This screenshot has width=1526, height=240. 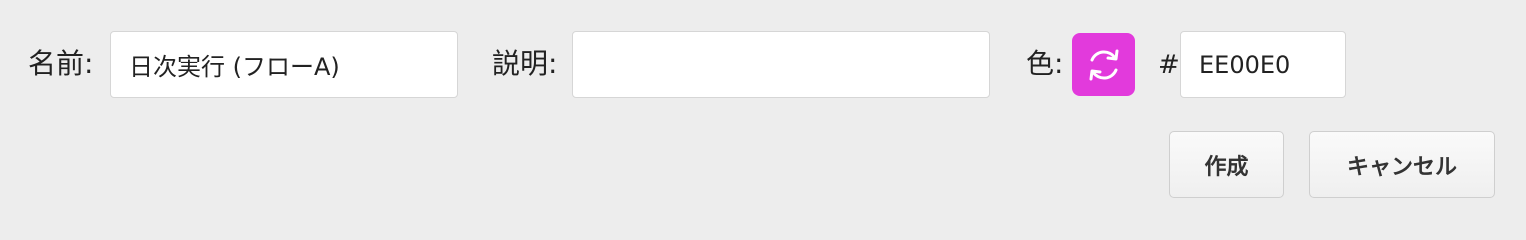 I want to click on hash-label: #, so click(x=1169, y=65).